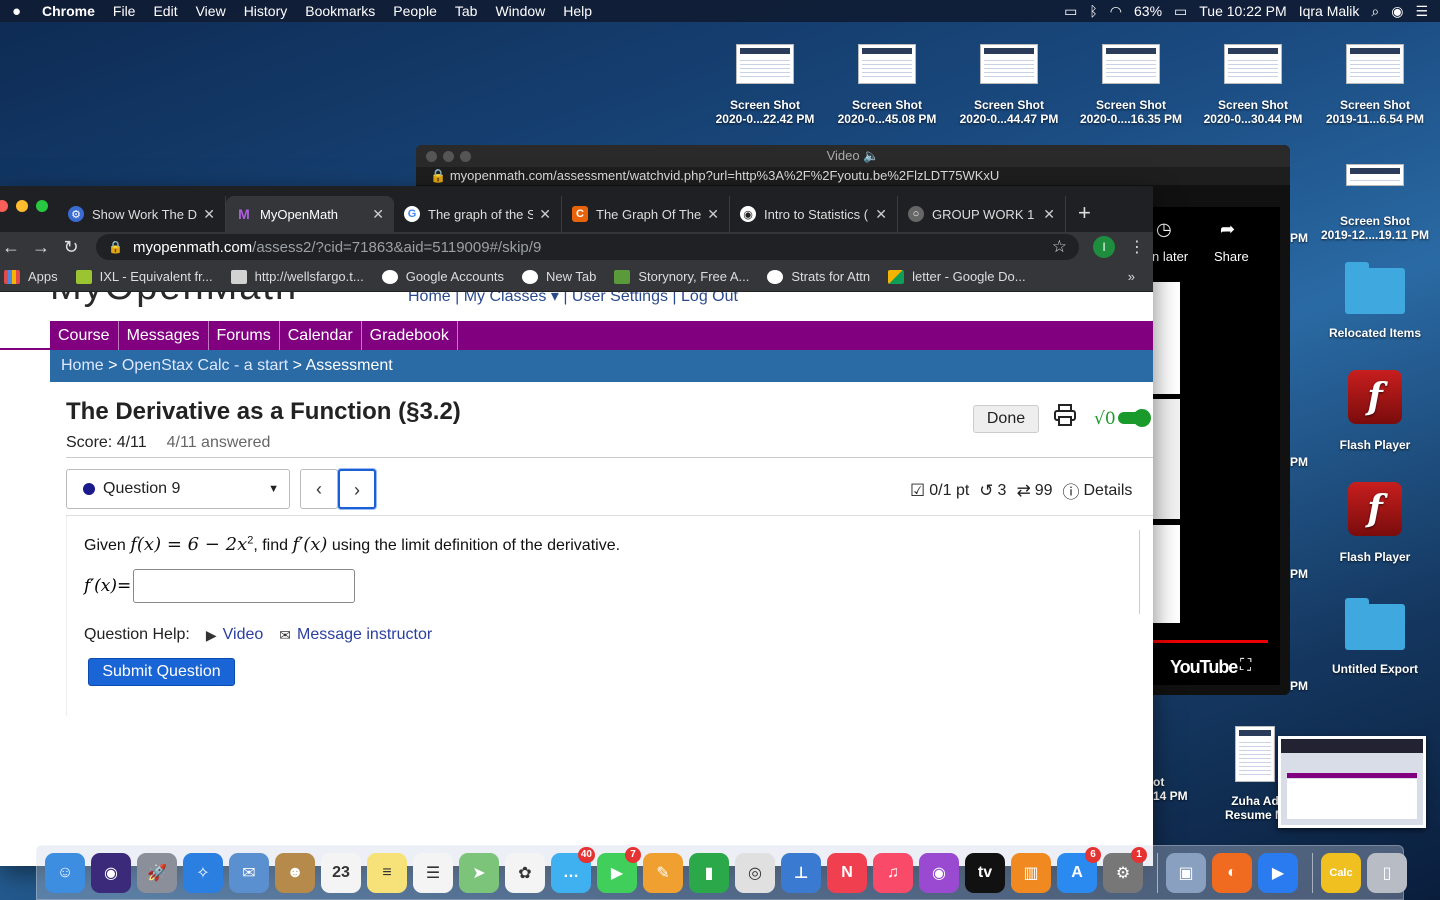  What do you see at coordinates (174, 300) in the screenshot?
I see `myopenmath-logo: MyOpenMath` at bounding box center [174, 300].